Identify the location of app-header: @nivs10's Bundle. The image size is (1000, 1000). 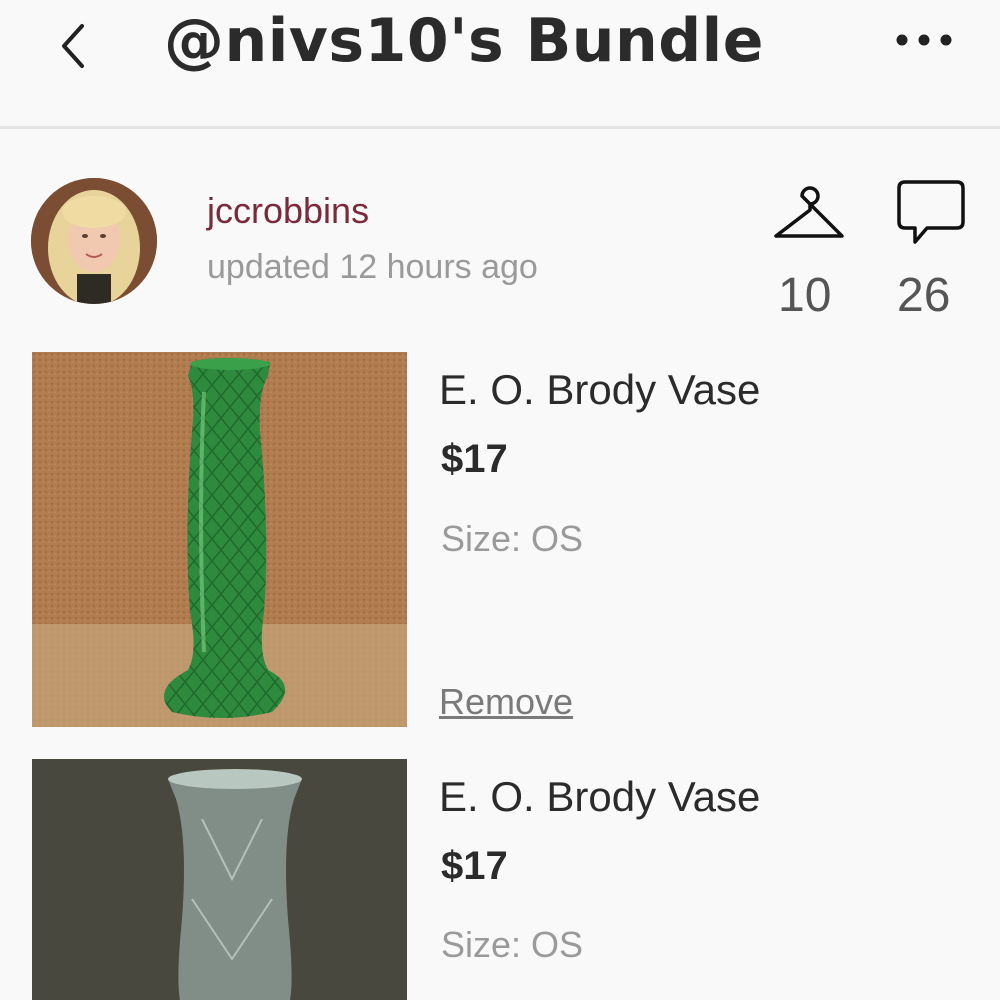
(500, 64).